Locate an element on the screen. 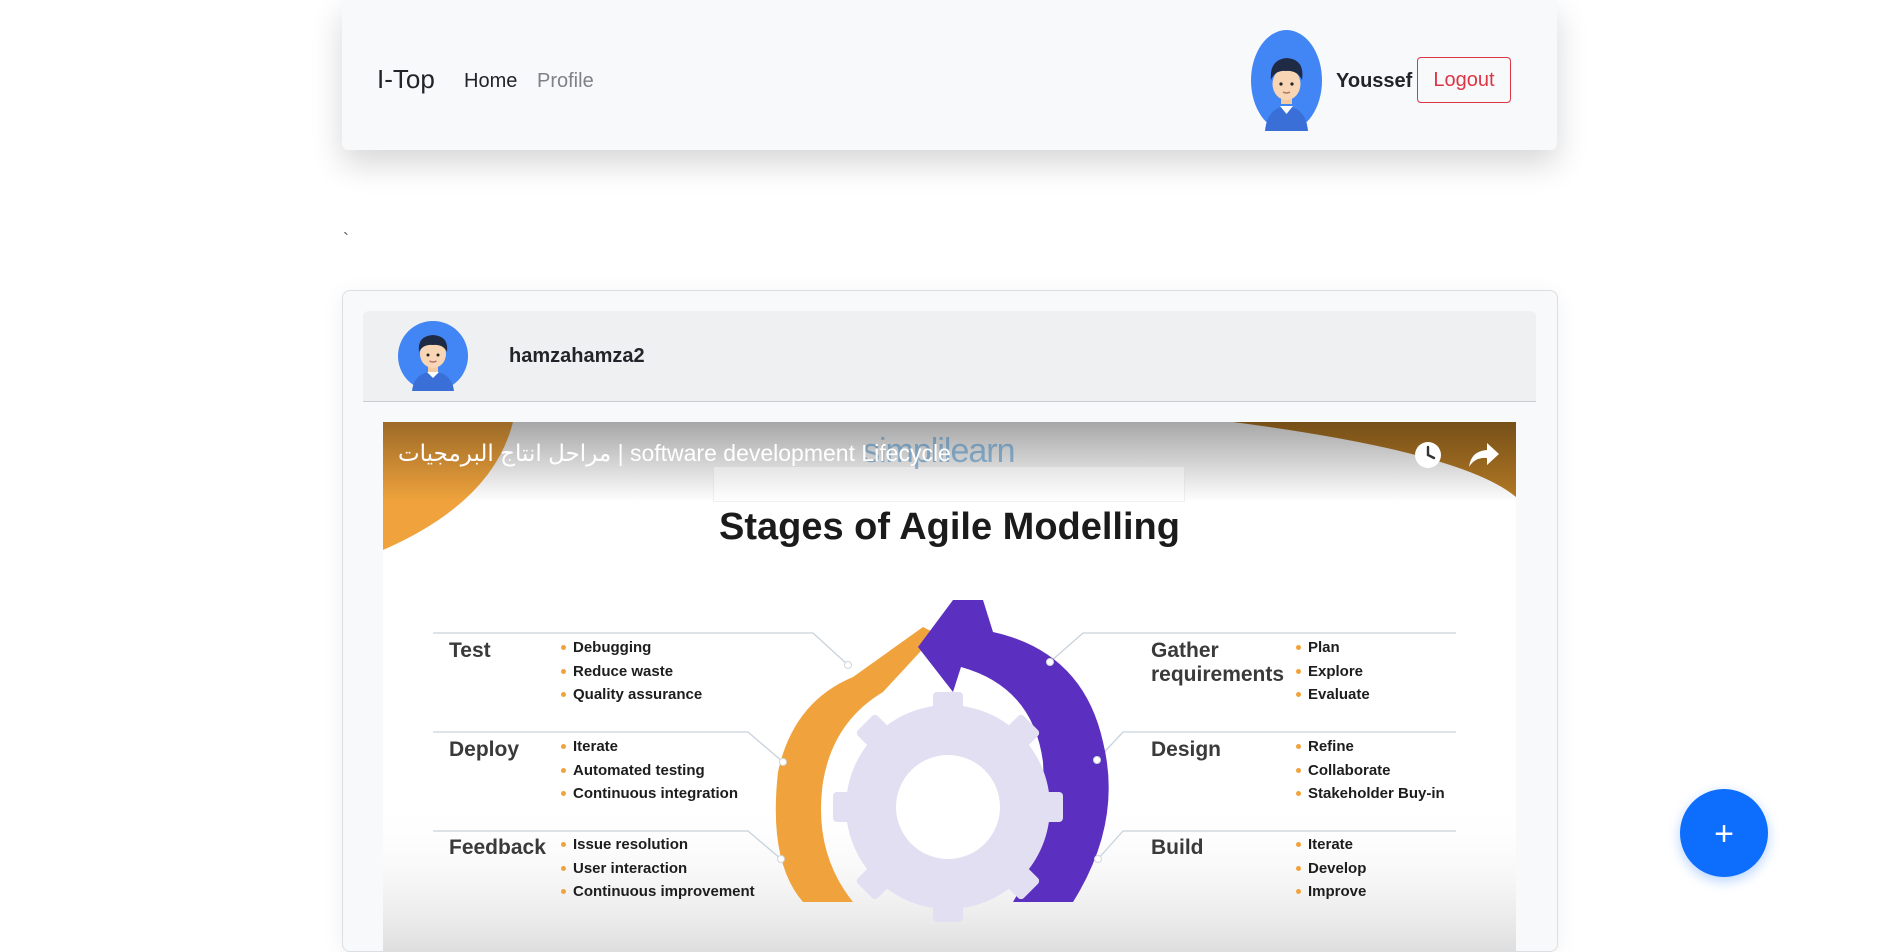  add-post-button: + is located at coordinates (1724, 833).